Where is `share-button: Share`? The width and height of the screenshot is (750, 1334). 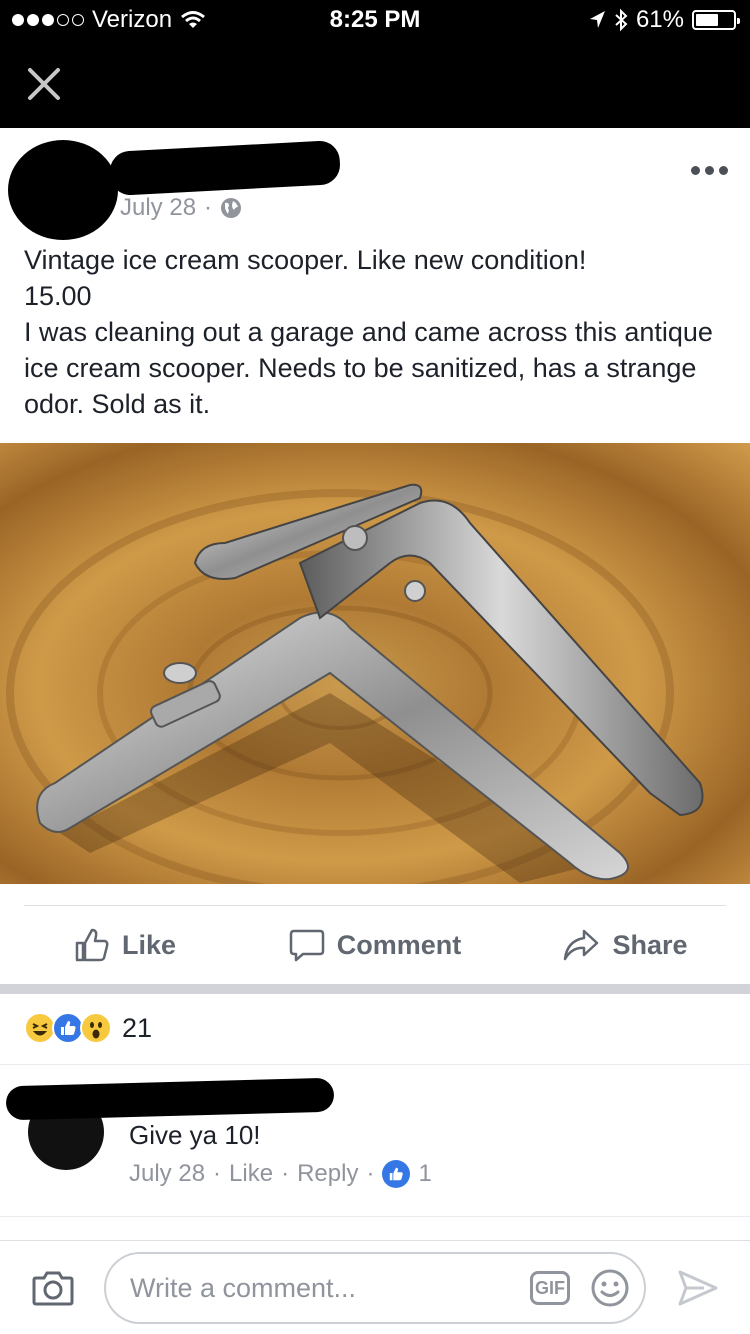 share-button: Share is located at coordinates (625, 945).